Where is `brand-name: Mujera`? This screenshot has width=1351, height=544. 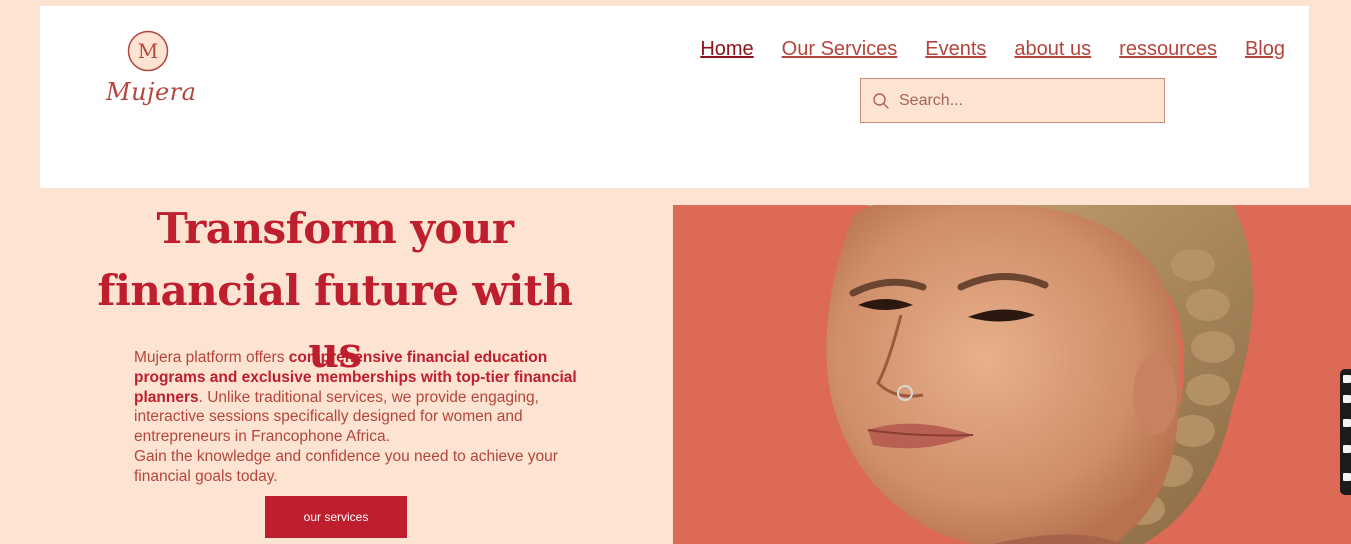 brand-name: Mujera is located at coordinates (151, 92).